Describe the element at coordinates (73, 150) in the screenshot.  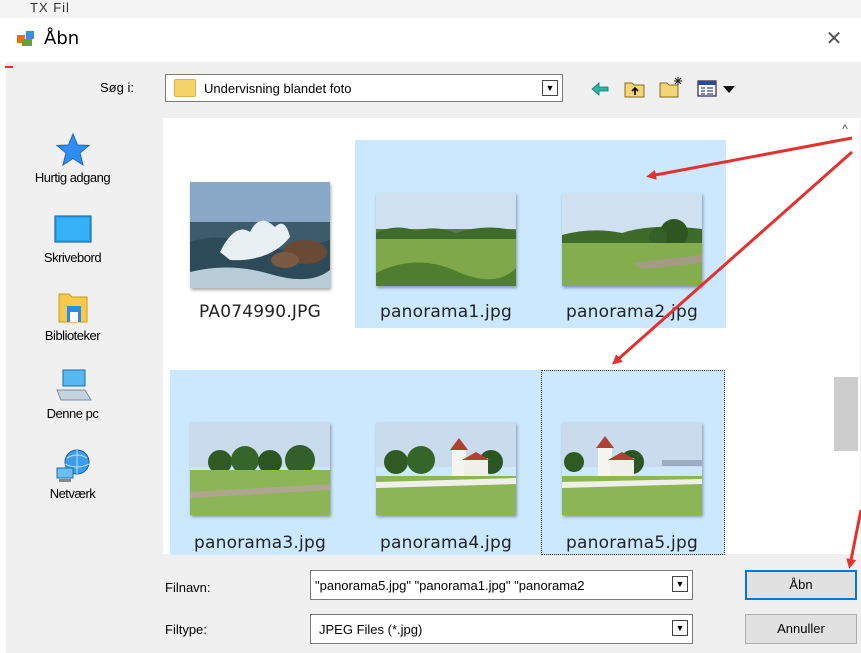
I see `star-icon` at that location.